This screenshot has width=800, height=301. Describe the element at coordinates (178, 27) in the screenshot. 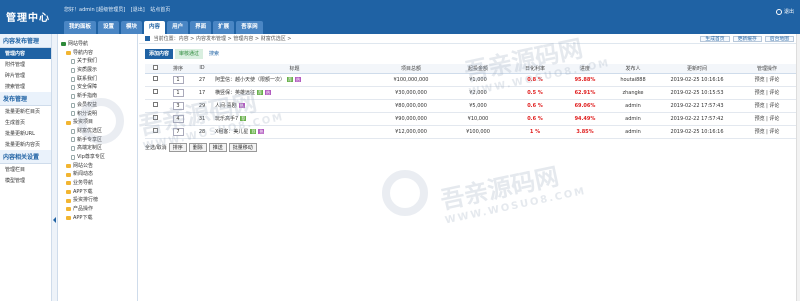

I see `nav-tab-users: 用户` at that location.